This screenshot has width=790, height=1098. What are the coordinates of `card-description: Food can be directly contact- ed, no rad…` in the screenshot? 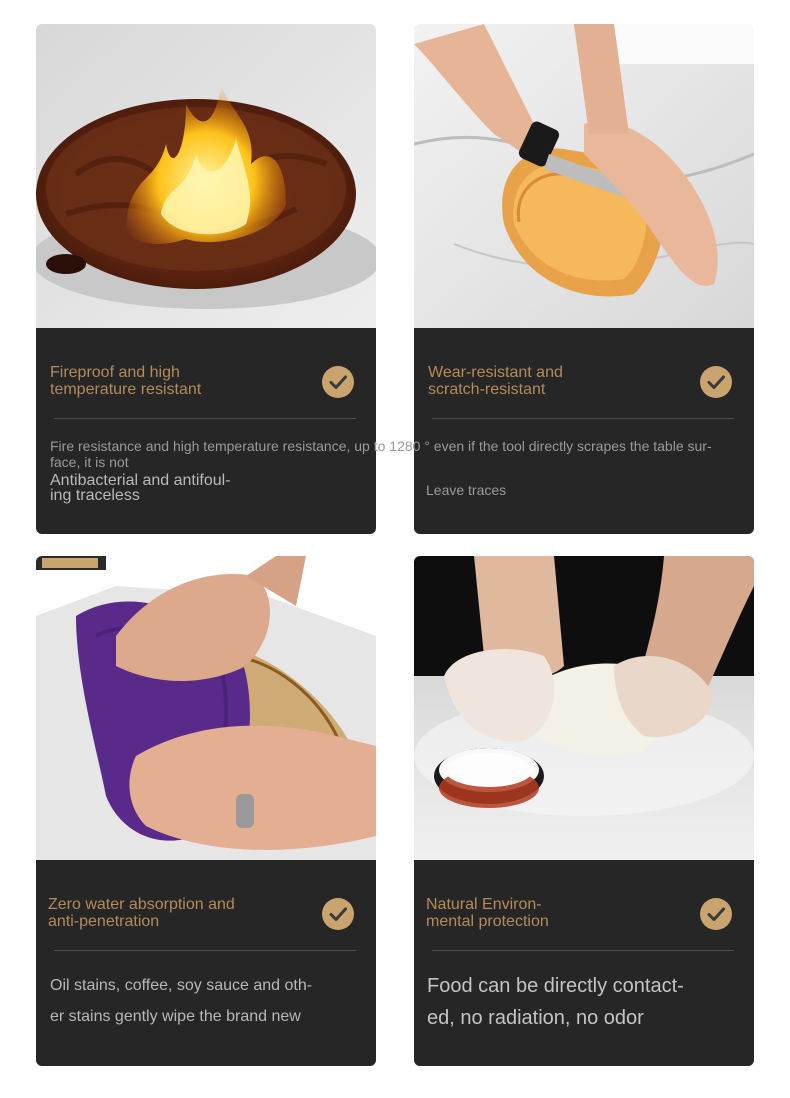 It's located at (555, 1002).